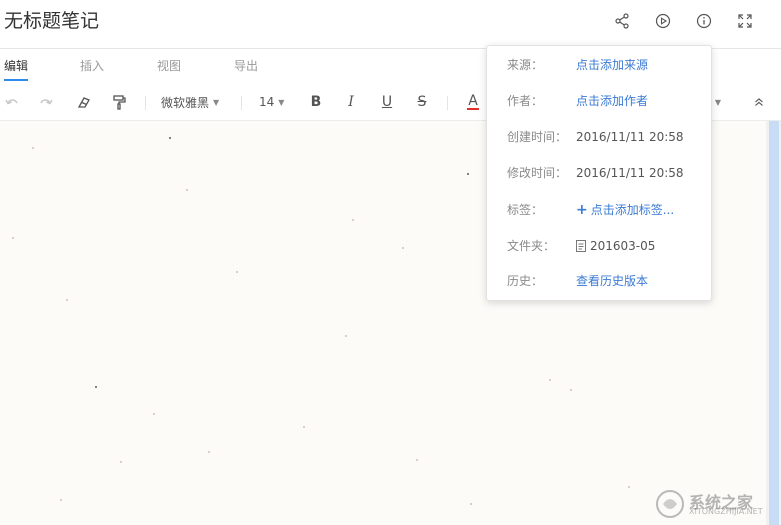 Image resolution: width=781 pixels, height=525 pixels. What do you see at coordinates (46, 102) in the screenshot?
I see `redo-icon` at bounding box center [46, 102].